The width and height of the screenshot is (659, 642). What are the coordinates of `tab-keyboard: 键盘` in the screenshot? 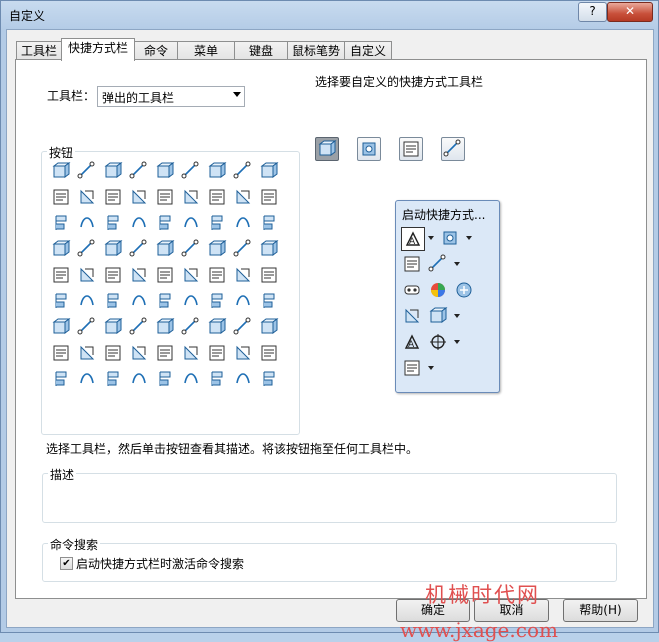 It's located at (261, 50).